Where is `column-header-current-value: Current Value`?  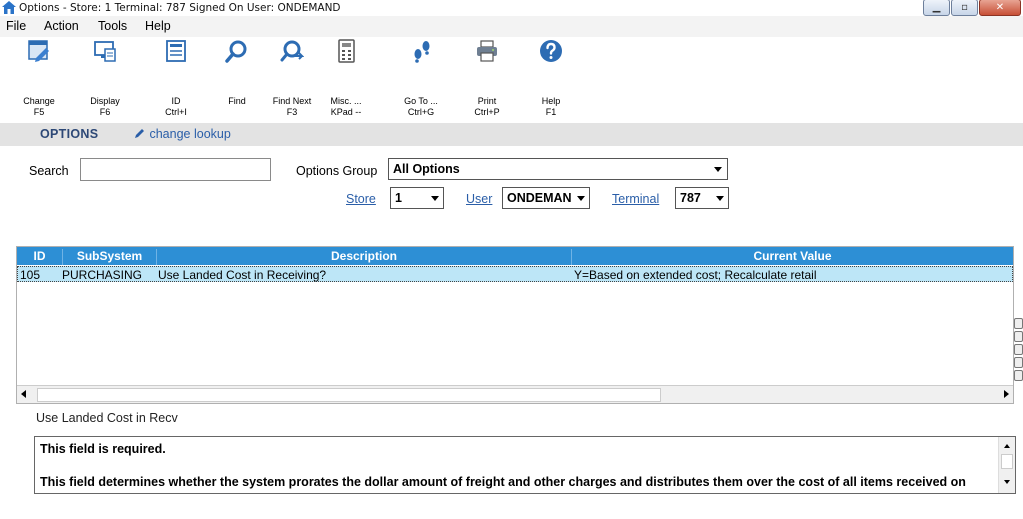 column-header-current-value: Current Value is located at coordinates (792, 257).